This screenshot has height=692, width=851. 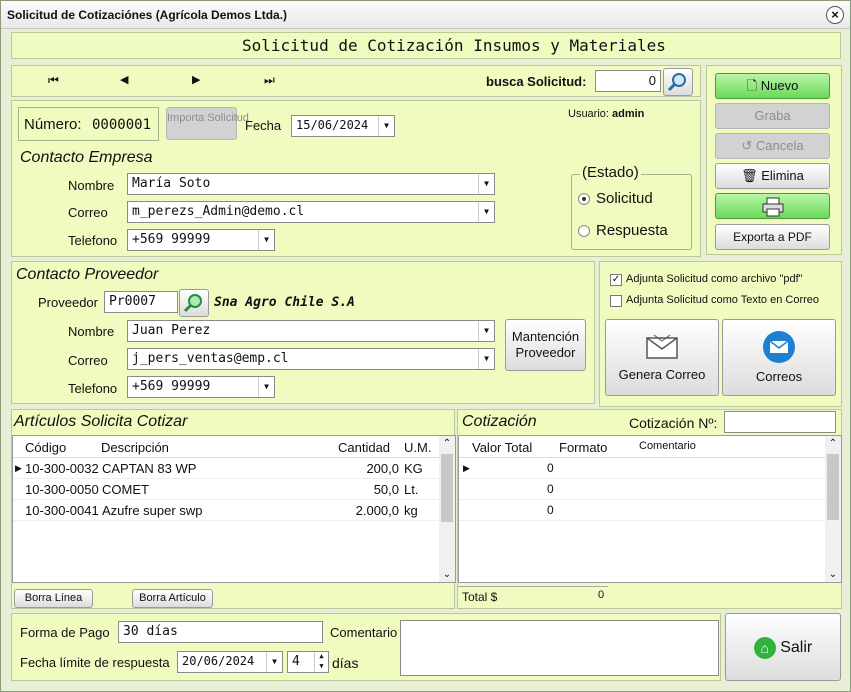 I want to click on search-icon, so click(x=676, y=82).